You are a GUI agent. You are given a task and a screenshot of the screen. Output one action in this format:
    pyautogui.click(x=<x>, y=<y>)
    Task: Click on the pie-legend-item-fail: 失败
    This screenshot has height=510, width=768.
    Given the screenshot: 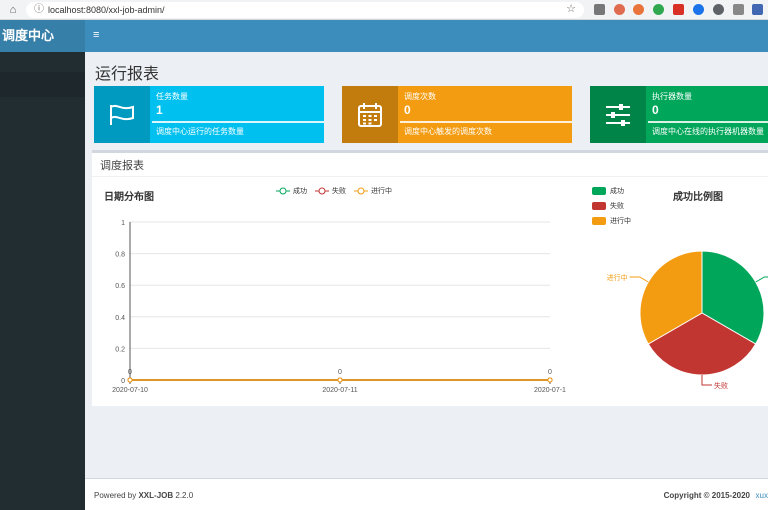 What is the action you would take?
    pyautogui.click(x=608, y=206)
    